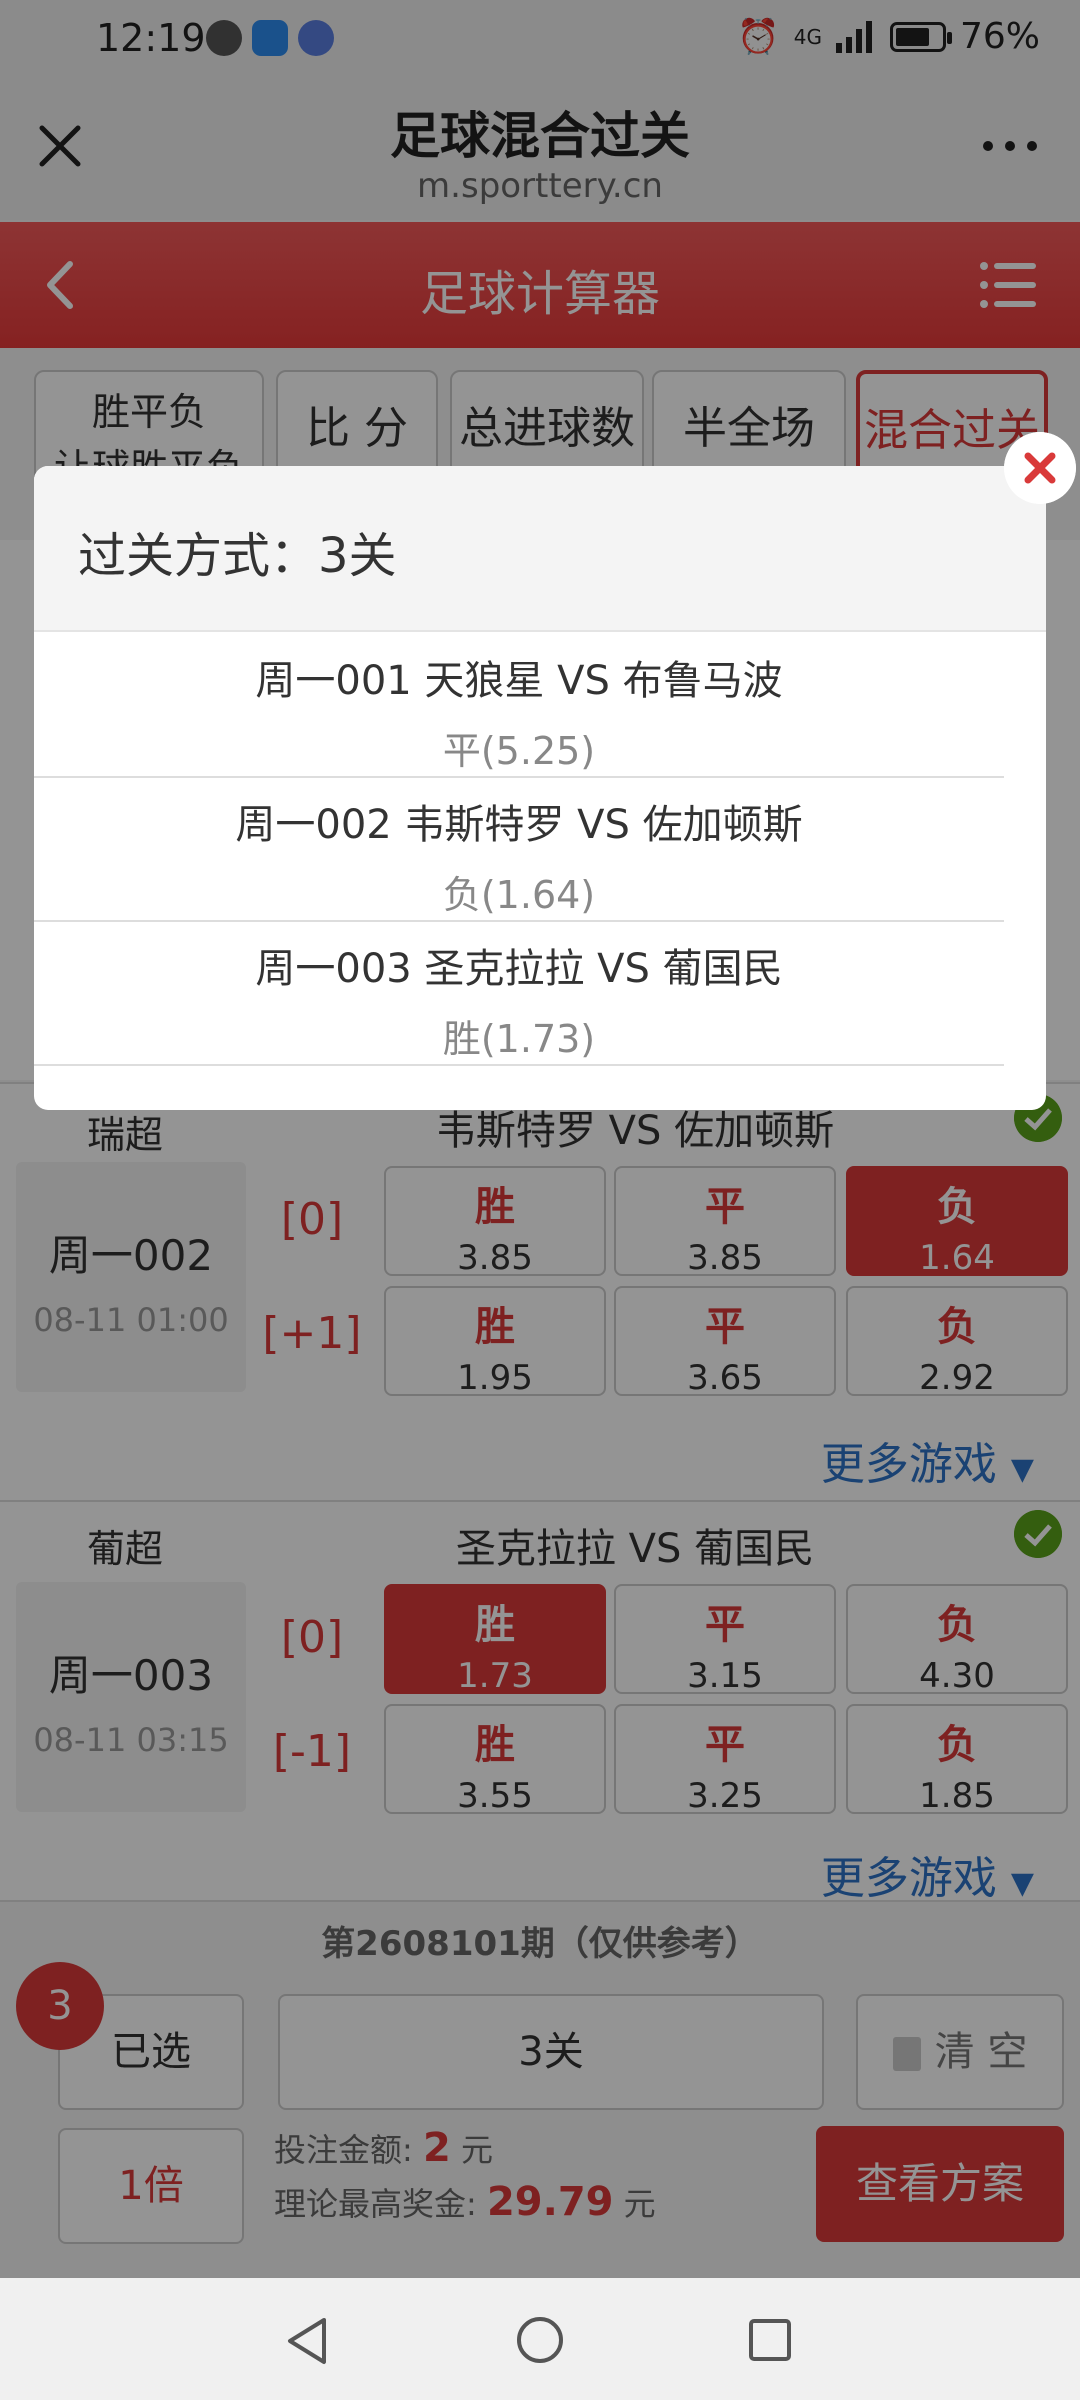  Describe the element at coordinates (519, 994) in the screenshot. I see `selection-row: 周一003 圣克拉拉 VS 葡国民 胜(1.73)` at that location.